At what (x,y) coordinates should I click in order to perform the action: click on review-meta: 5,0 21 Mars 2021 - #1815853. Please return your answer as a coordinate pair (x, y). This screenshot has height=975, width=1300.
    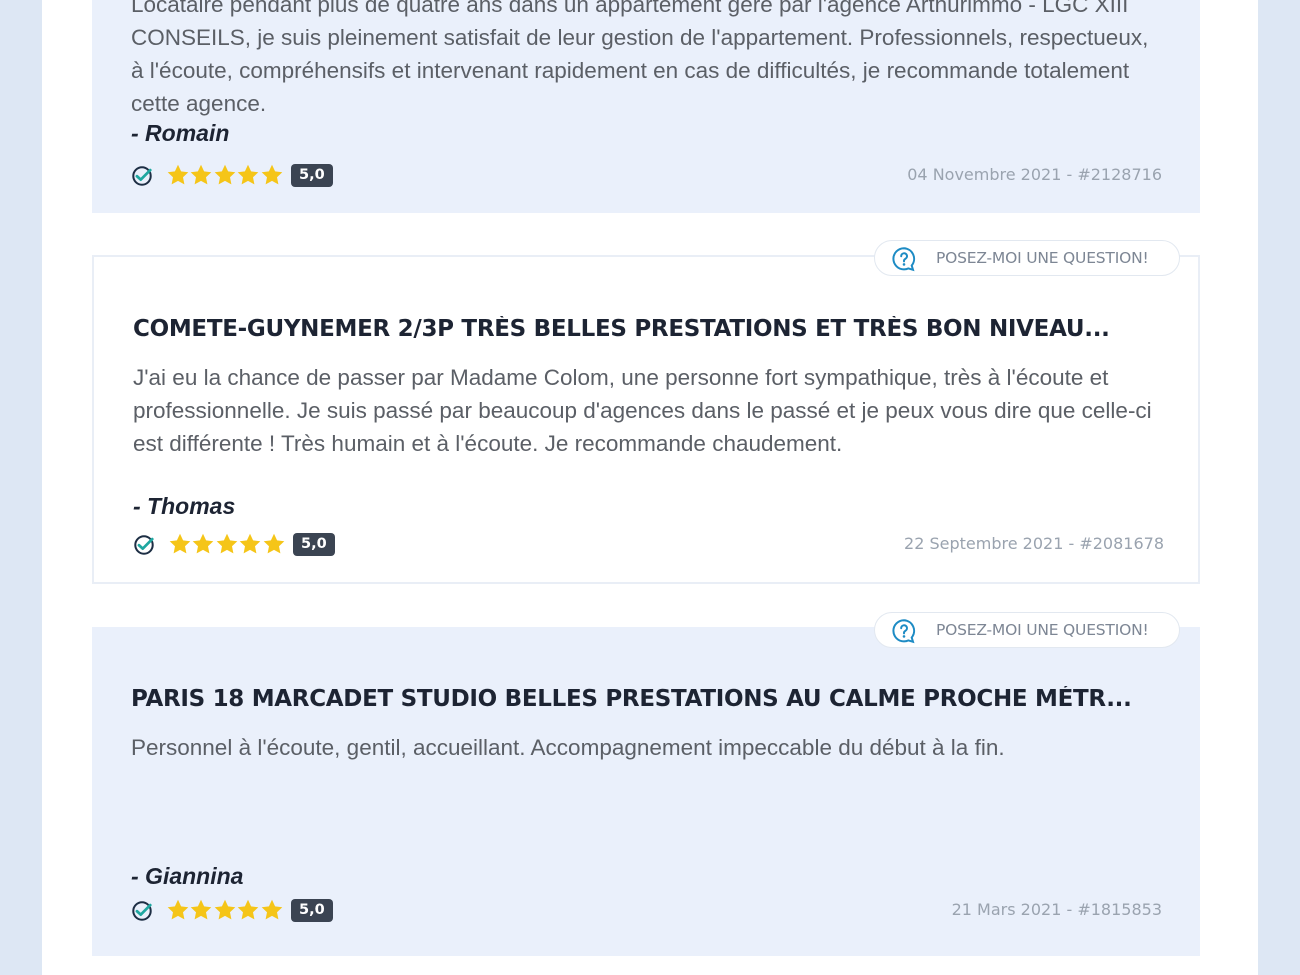
    Looking at the image, I should click on (646, 911).